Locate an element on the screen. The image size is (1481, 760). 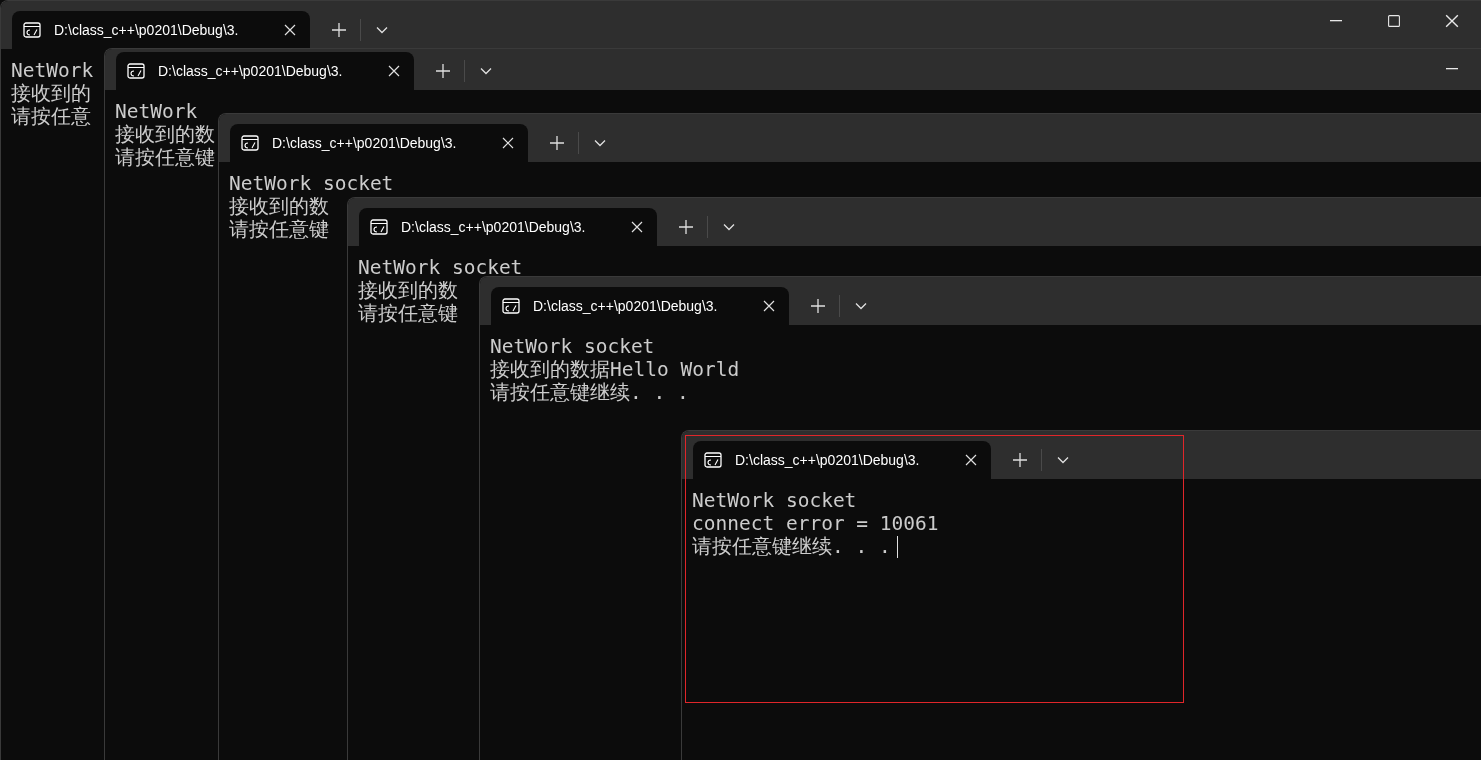
output-line: 请按任意 is located at coordinates (51, 116).